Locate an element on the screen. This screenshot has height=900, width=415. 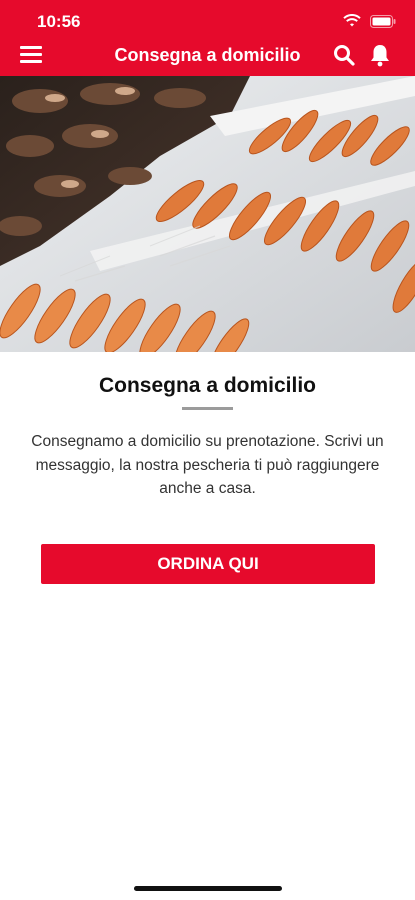
title-divider is located at coordinates (207, 408).